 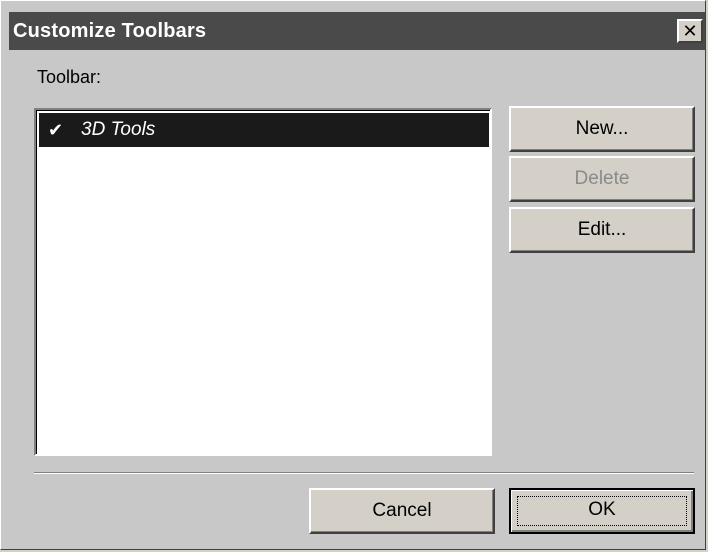 I want to click on list-item-label: 3D Tools, so click(x=118, y=129).